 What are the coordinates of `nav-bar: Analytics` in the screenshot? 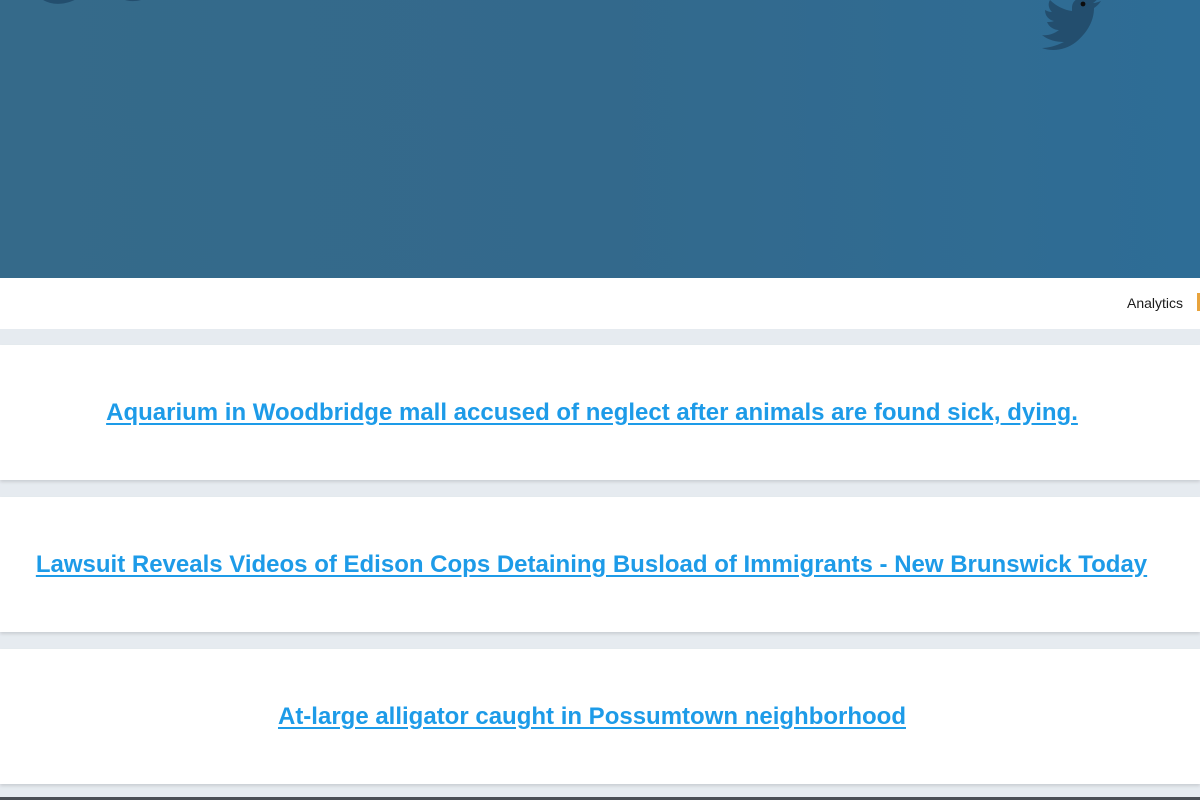 It's located at (600, 303).